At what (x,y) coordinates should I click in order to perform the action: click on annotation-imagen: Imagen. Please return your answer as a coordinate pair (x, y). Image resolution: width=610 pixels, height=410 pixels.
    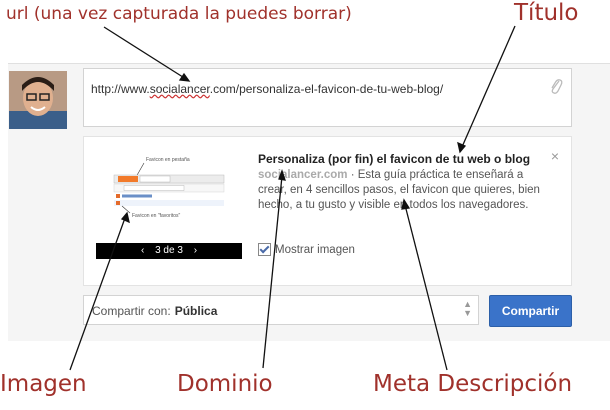
    Looking at the image, I should click on (43, 384).